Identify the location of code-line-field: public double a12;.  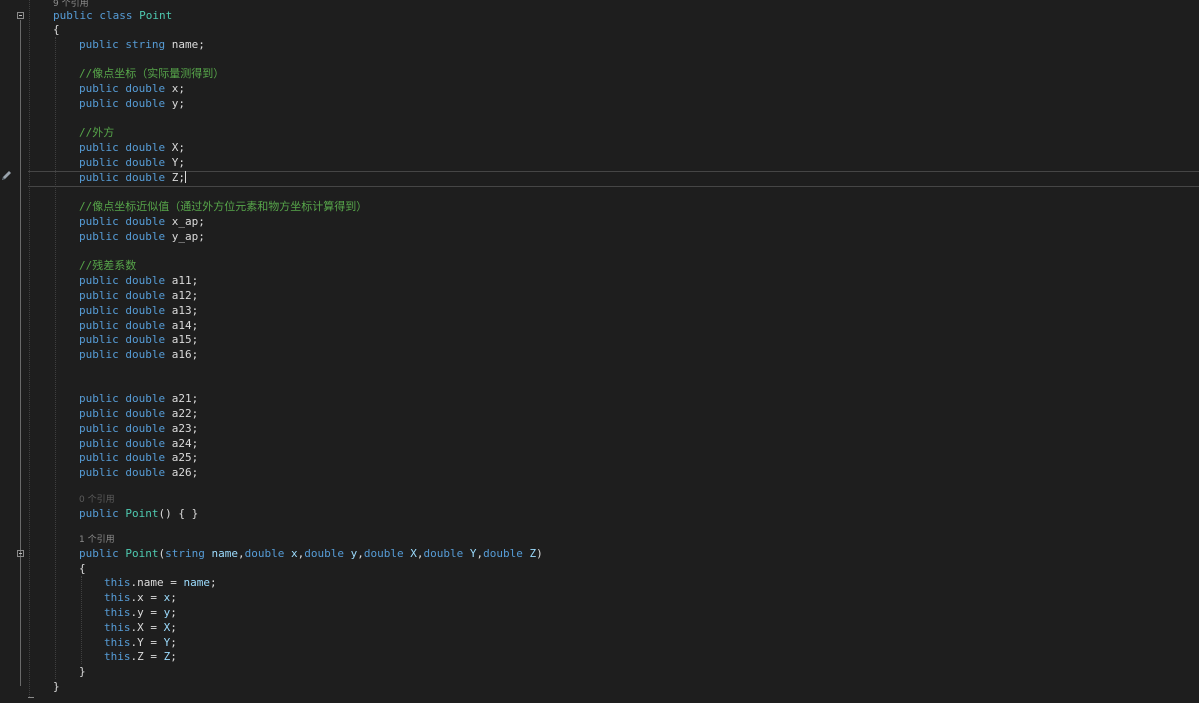
(138, 296).